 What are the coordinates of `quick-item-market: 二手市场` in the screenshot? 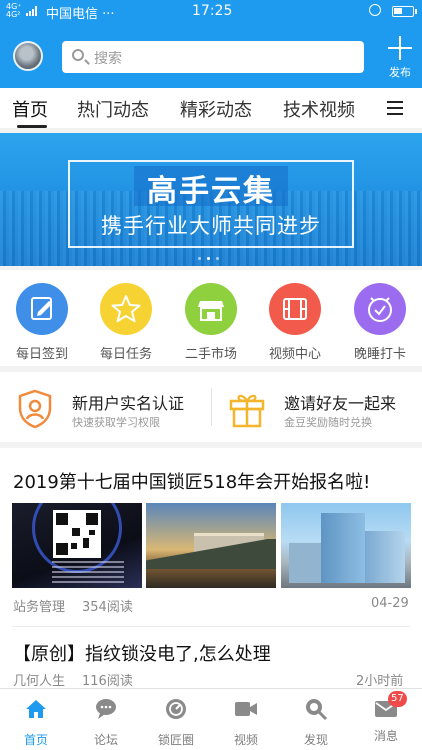 It's located at (211, 322).